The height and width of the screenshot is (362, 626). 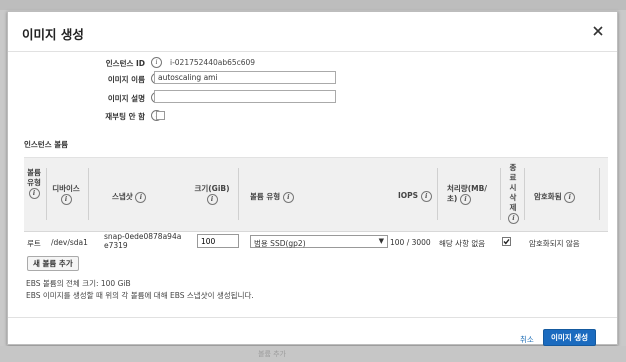 I want to click on header-encrypted-label: 암호화됨, so click(x=548, y=196).